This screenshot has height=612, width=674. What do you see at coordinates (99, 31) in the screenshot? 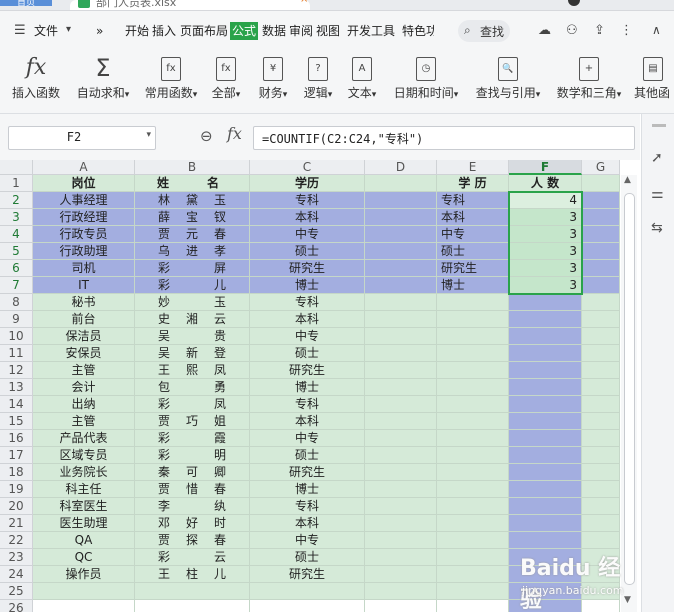
I see `more-tabs-icon: »` at bounding box center [99, 31].